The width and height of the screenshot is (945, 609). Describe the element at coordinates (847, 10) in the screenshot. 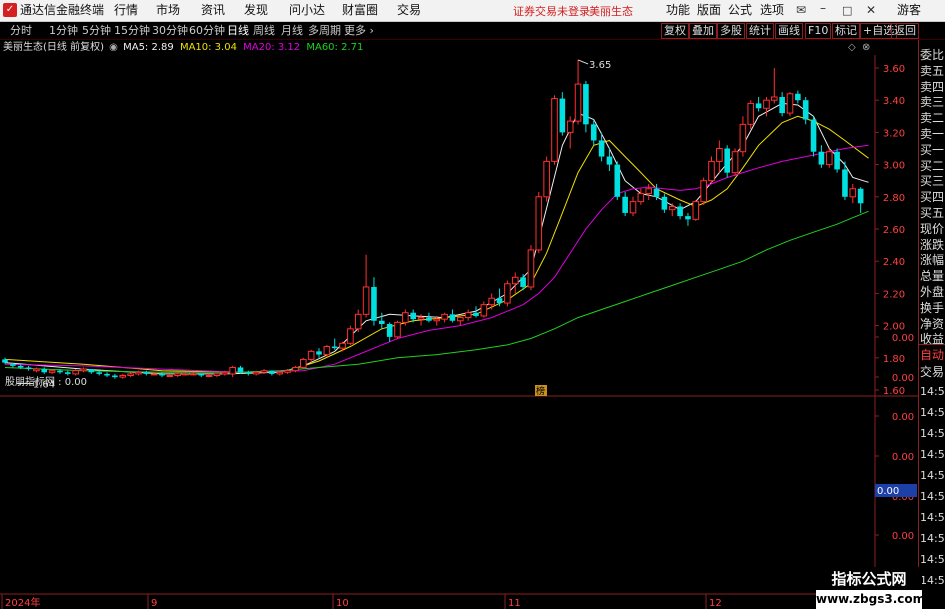

I see `maximize-icon: □` at that location.